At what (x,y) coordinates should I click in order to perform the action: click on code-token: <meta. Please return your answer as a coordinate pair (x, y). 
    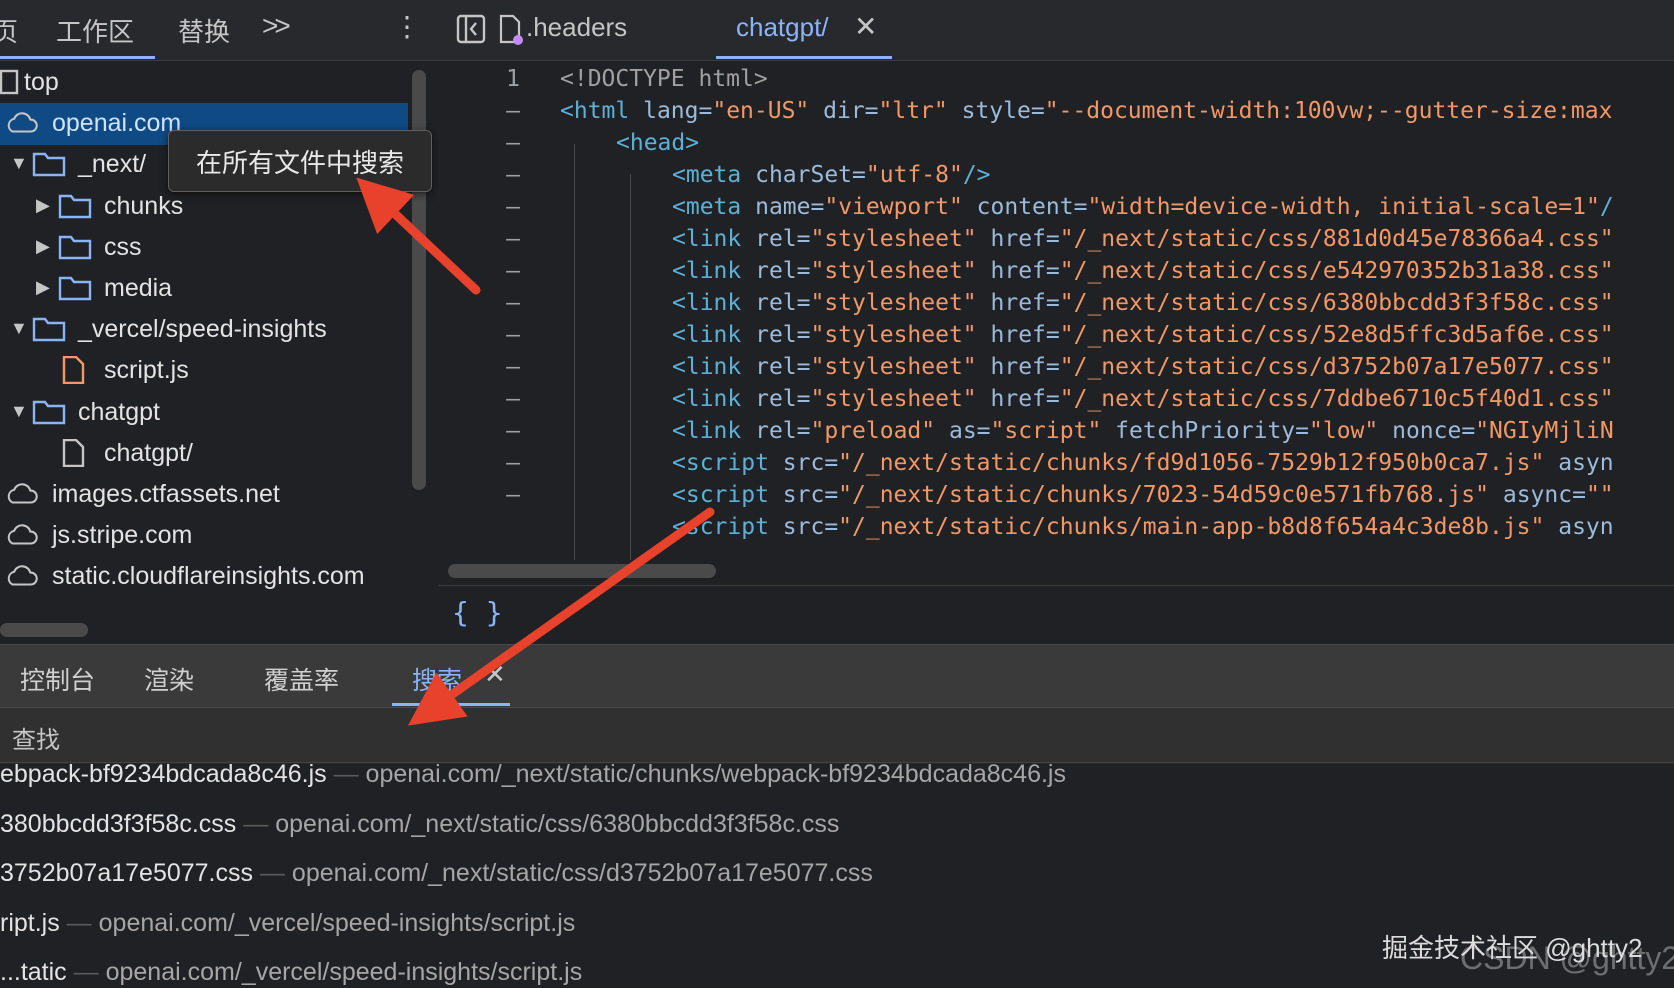
    Looking at the image, I should click on (714, 175).